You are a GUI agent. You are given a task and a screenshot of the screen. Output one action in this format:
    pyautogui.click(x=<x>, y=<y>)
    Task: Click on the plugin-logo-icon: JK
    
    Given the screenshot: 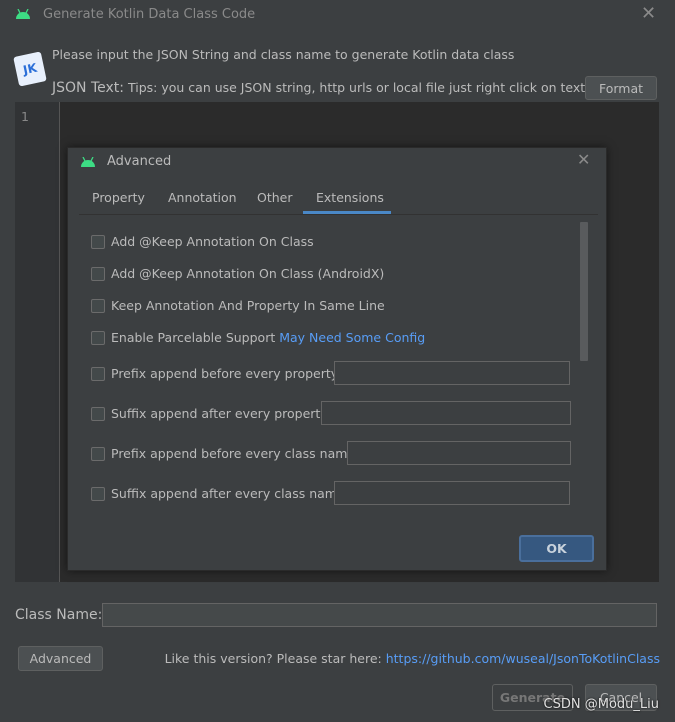 What is the action you would take?
    pyautogui.click(x=30, y=69)
    